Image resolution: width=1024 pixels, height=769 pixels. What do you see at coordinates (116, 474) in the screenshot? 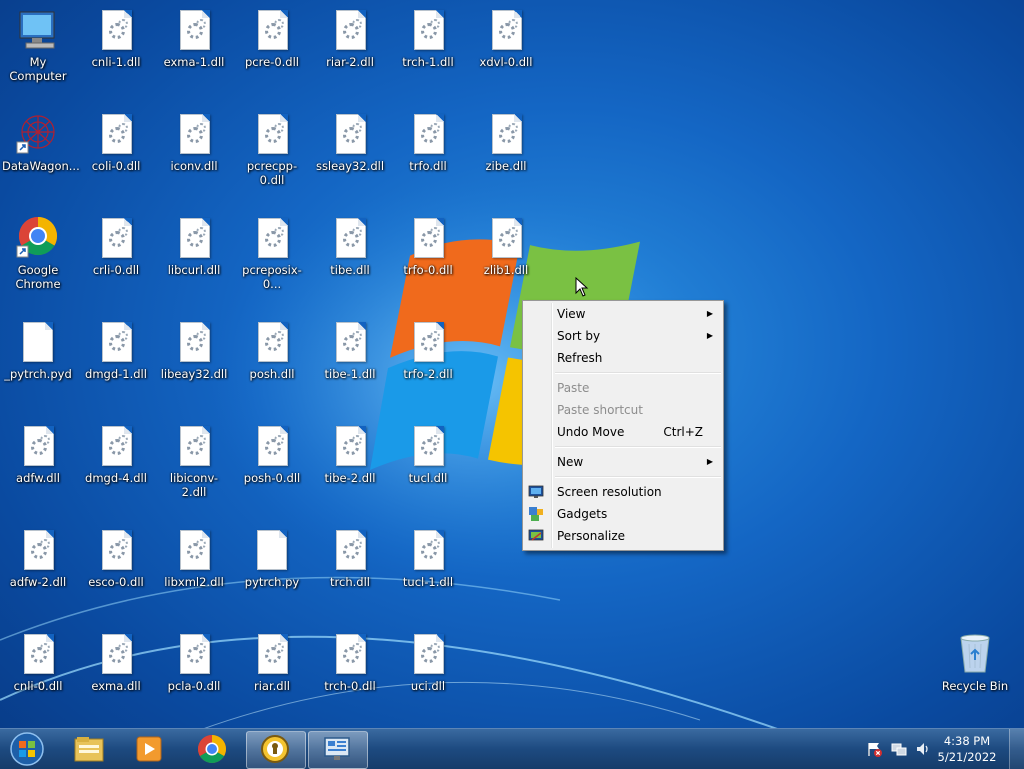
I see `desktop-icon: dmgd-4.dll` at bounding box center [116, 474].